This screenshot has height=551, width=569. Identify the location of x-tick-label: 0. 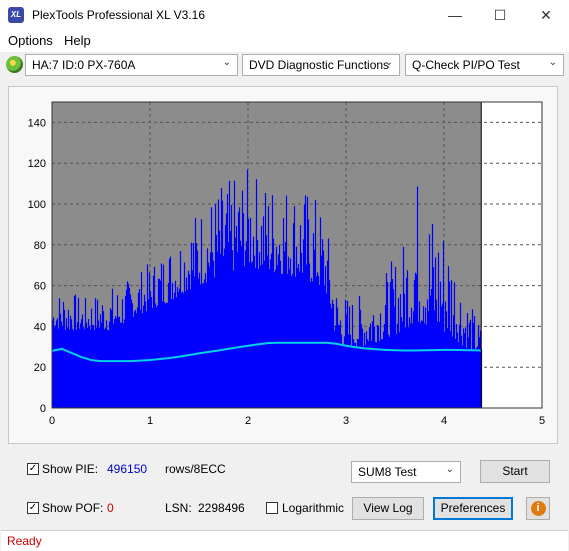
(52, 421).